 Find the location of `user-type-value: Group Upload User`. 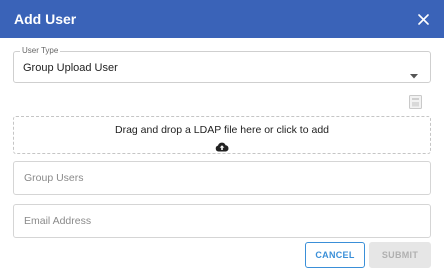

user-type-value: Group Upload User is located at coordinates (70, 68).